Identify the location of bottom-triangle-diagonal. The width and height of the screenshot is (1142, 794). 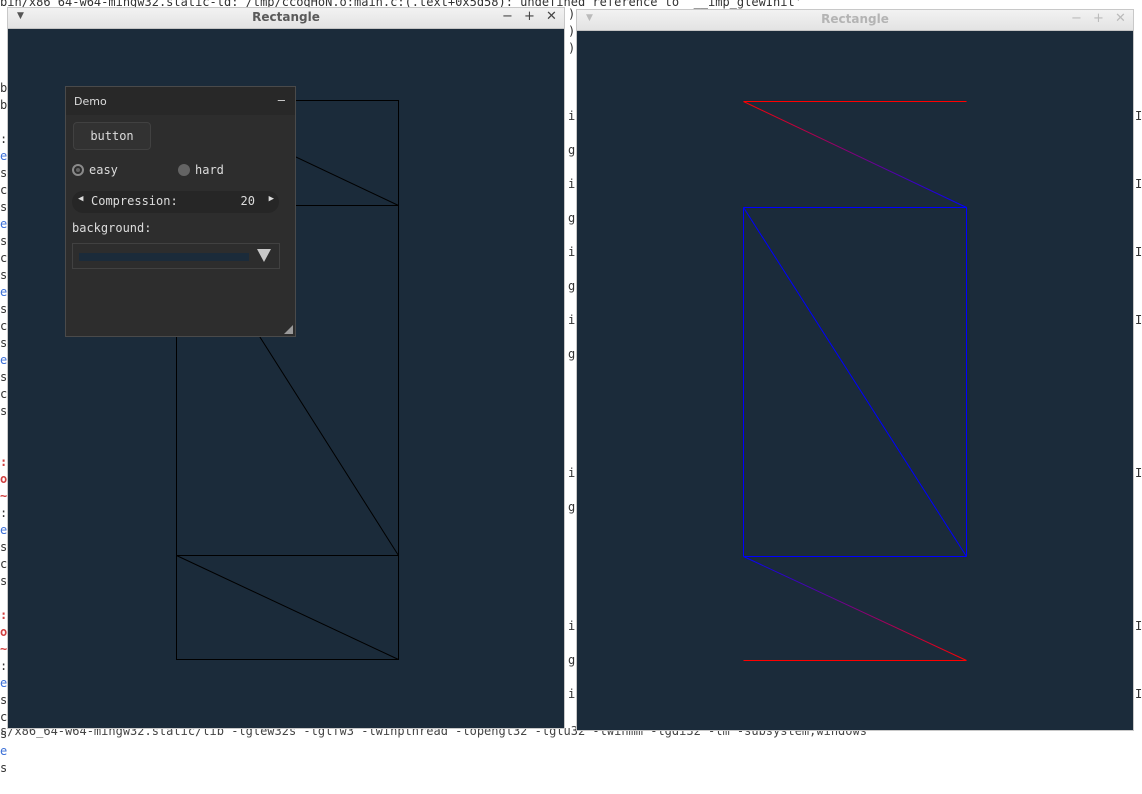
(287, 607).